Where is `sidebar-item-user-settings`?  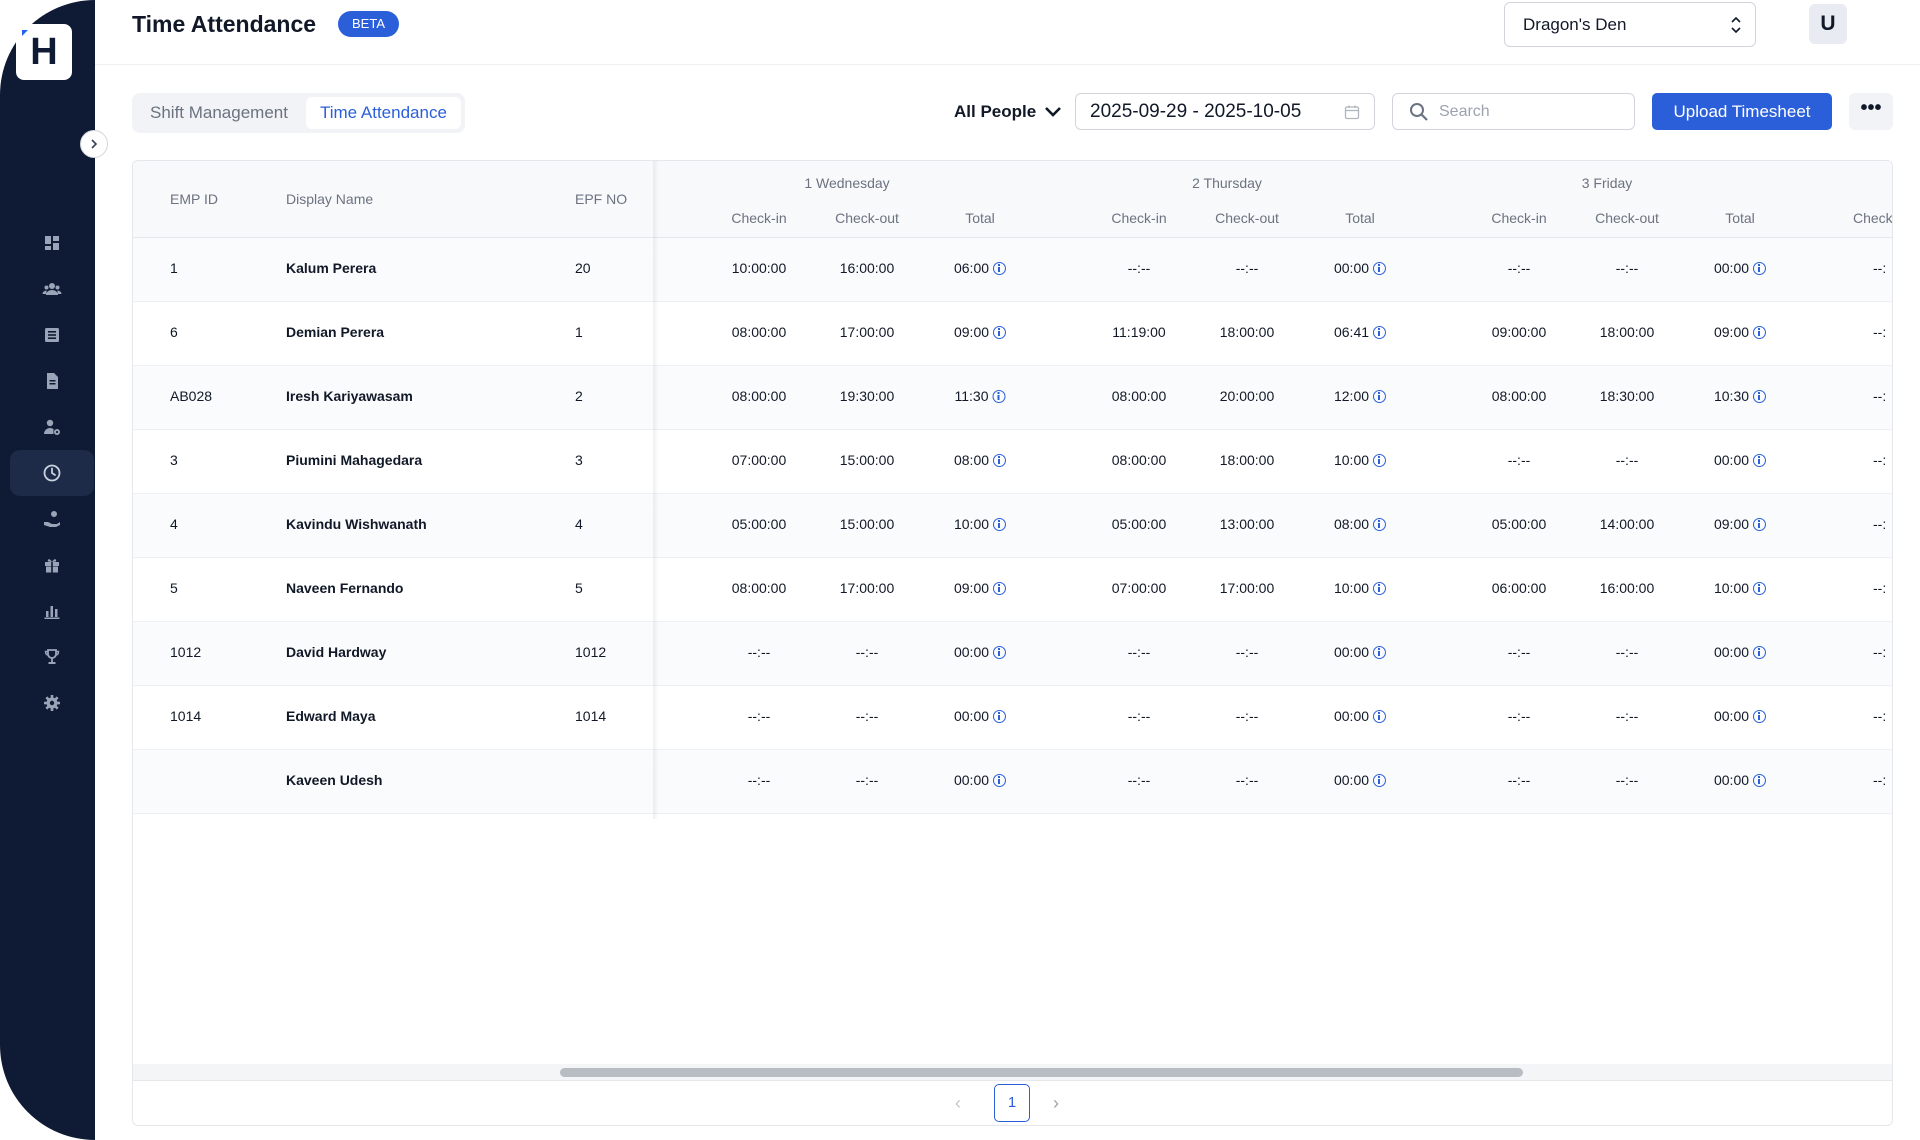
sidebar-item-user-settings is located at coordinates (52, 427).